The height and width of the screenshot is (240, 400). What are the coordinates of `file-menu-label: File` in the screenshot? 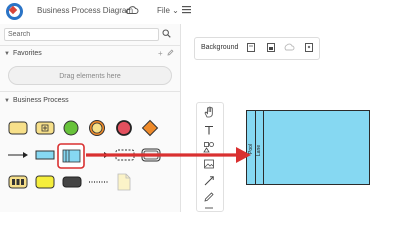 It's located at (163, 10).